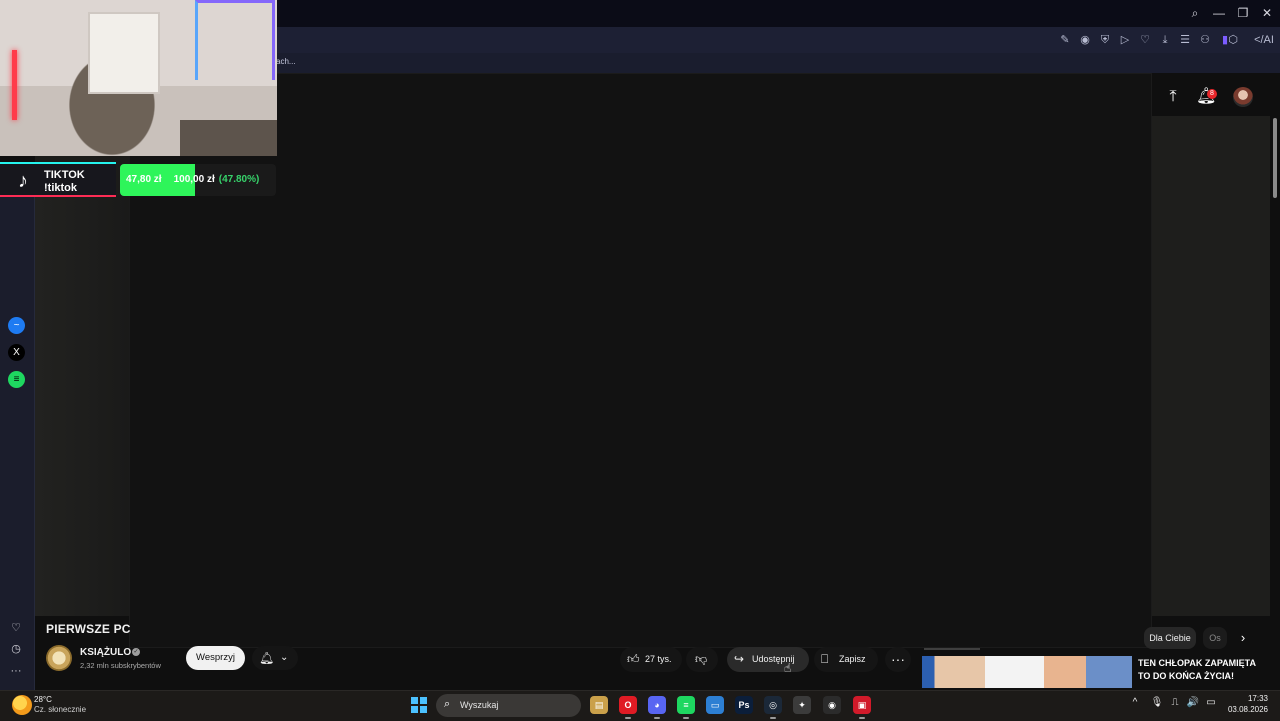 Image resolution: width=1280 pixels, height=721 pixels. I want to click on thumbs-down-icon: 👎︎, so click(701, 659).